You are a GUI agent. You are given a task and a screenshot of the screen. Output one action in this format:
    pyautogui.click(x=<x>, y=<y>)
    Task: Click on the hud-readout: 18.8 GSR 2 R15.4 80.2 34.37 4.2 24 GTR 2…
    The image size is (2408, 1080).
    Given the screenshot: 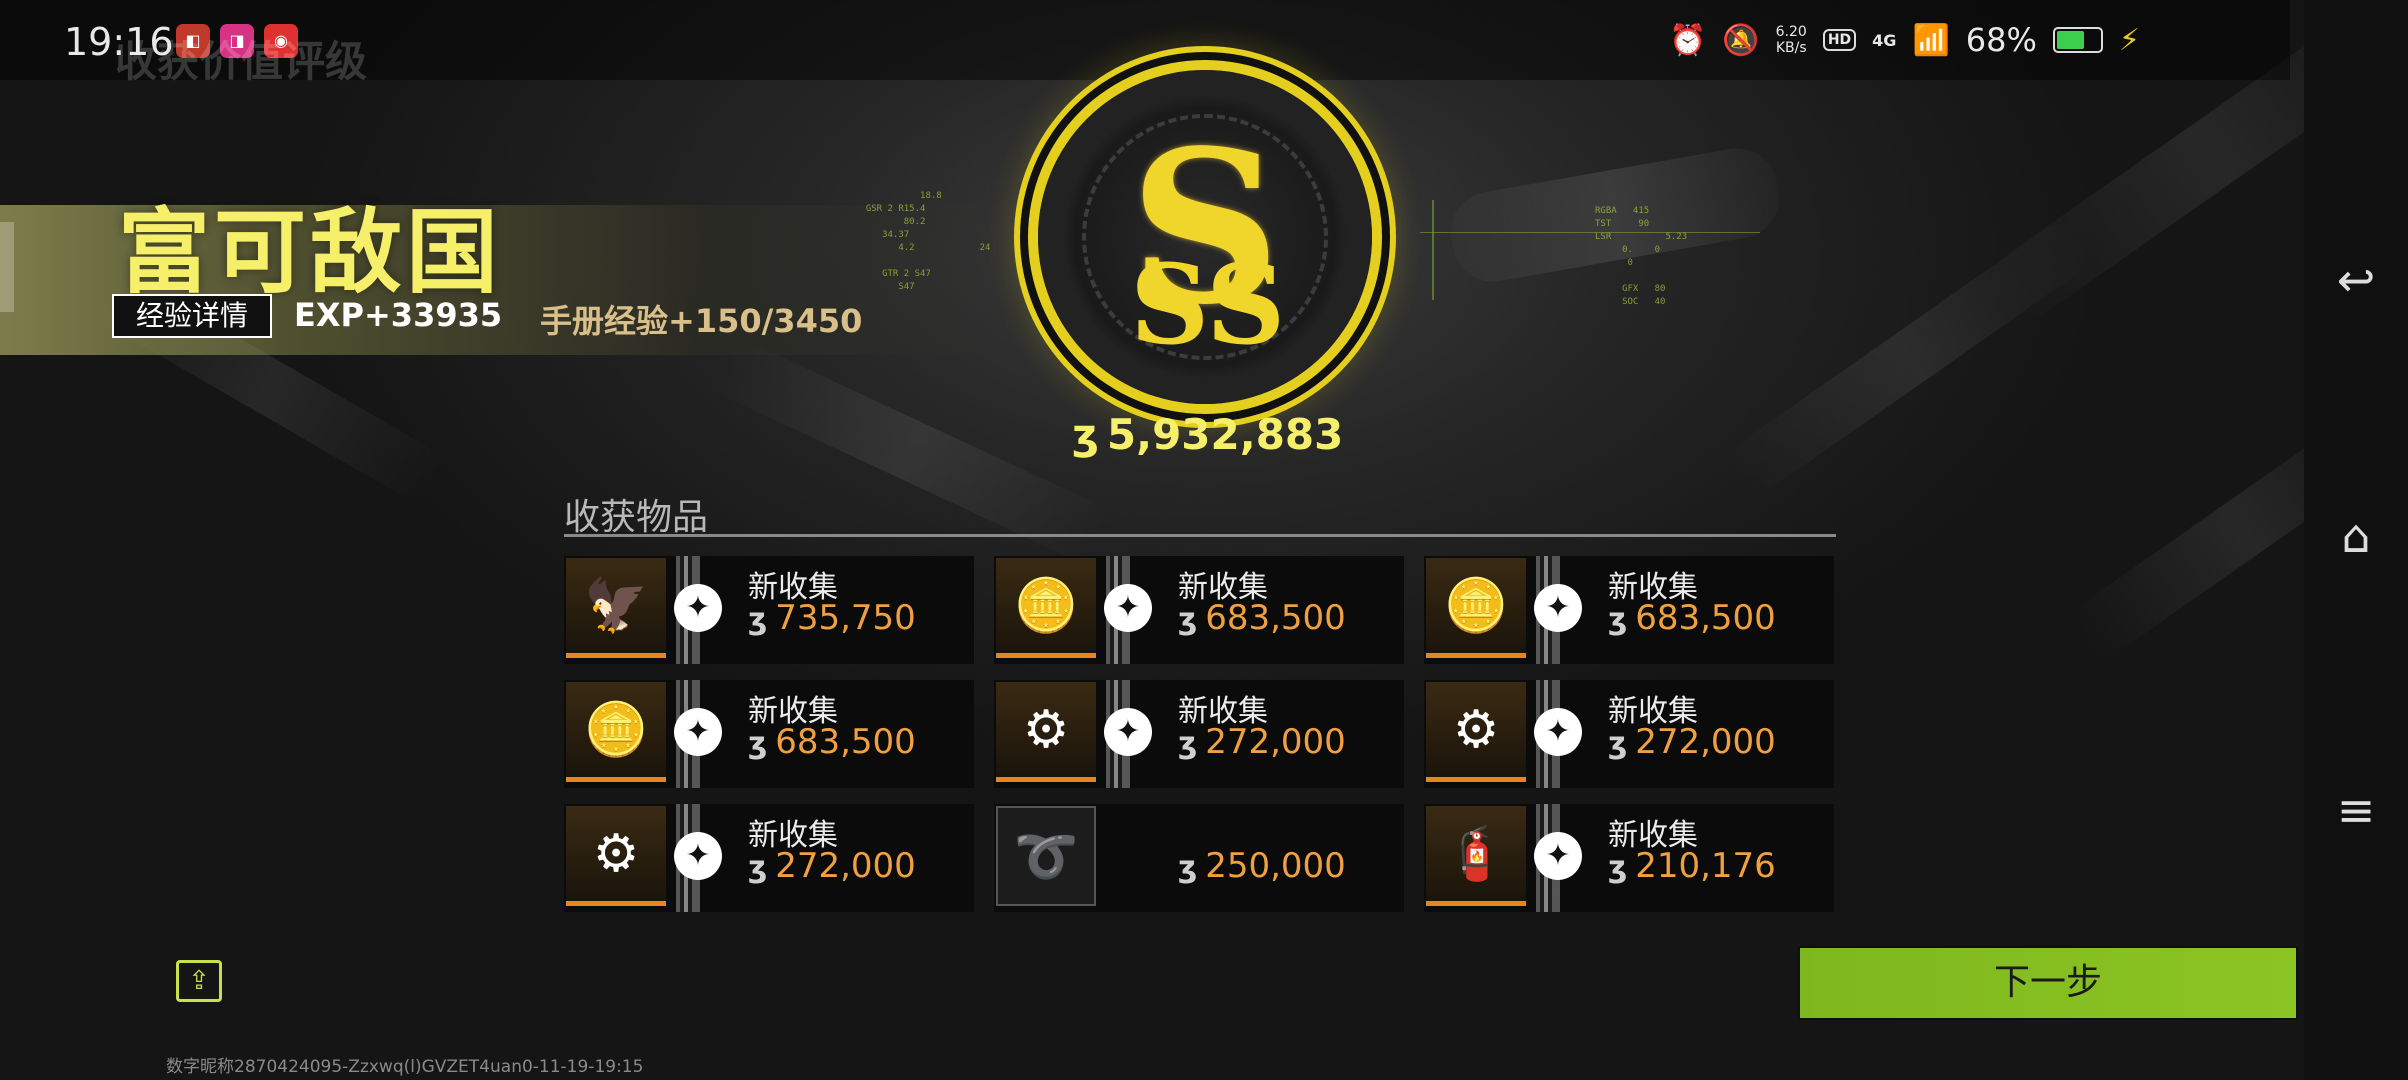 What is the action you would take?
    pyautogui.click(x=928, y=241)
    